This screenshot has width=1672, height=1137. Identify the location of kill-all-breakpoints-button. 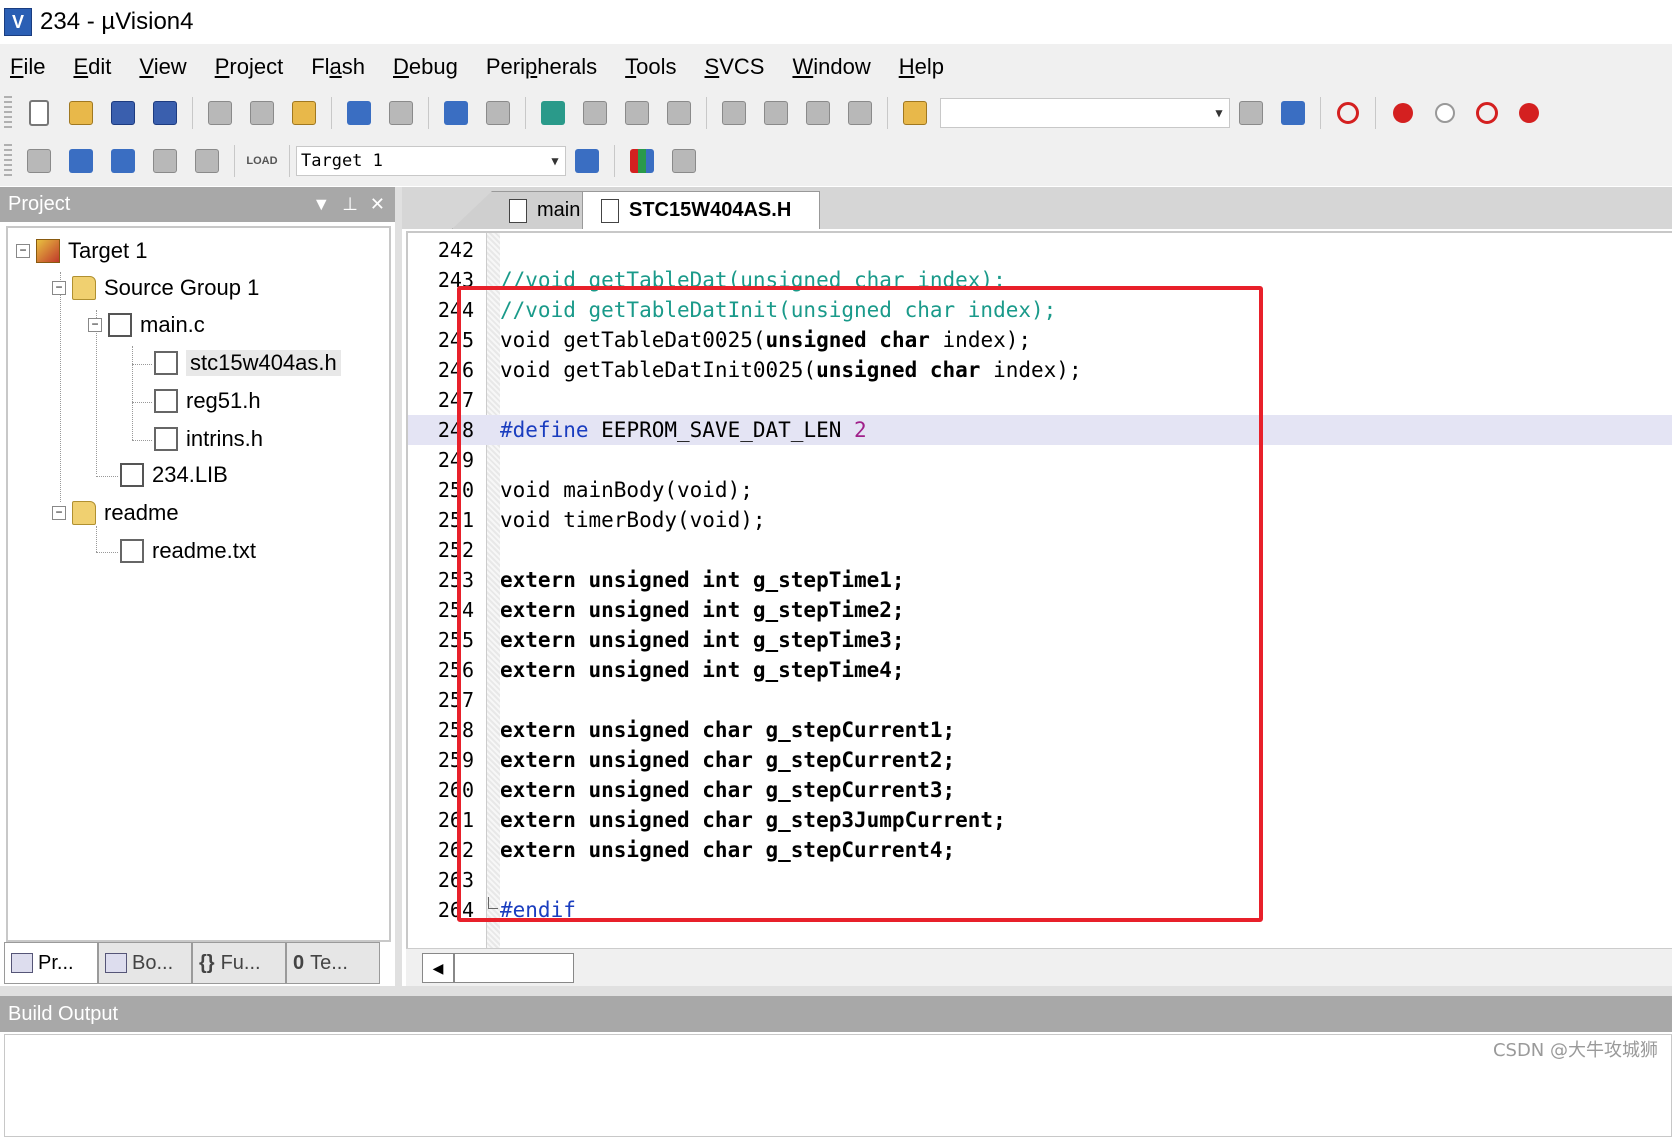
(1529, 113).